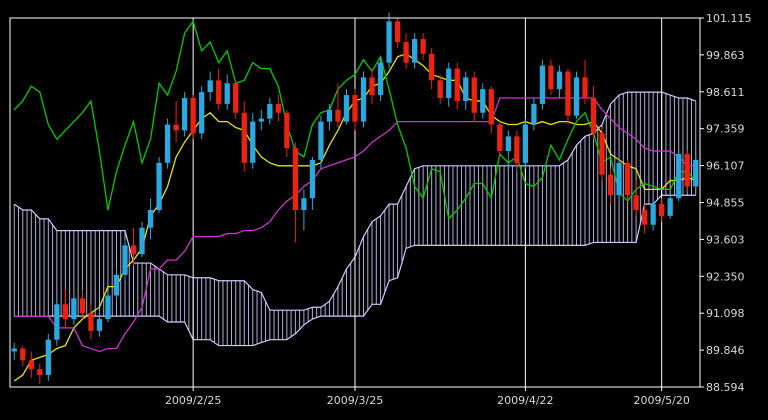 The image size is (768, 420). I want to click on y-tick-label: 98.611, so click(725, 92).